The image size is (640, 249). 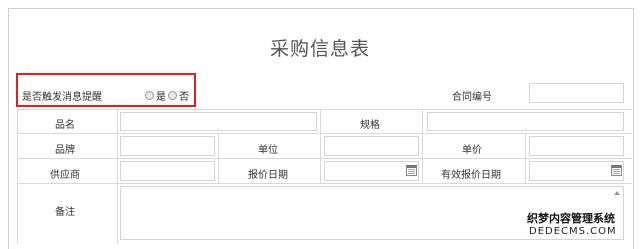 What do you see at coordinates (184, 97) in the screenshot?
I see `remind-no-label: 否` at bounding box center [184, 97].